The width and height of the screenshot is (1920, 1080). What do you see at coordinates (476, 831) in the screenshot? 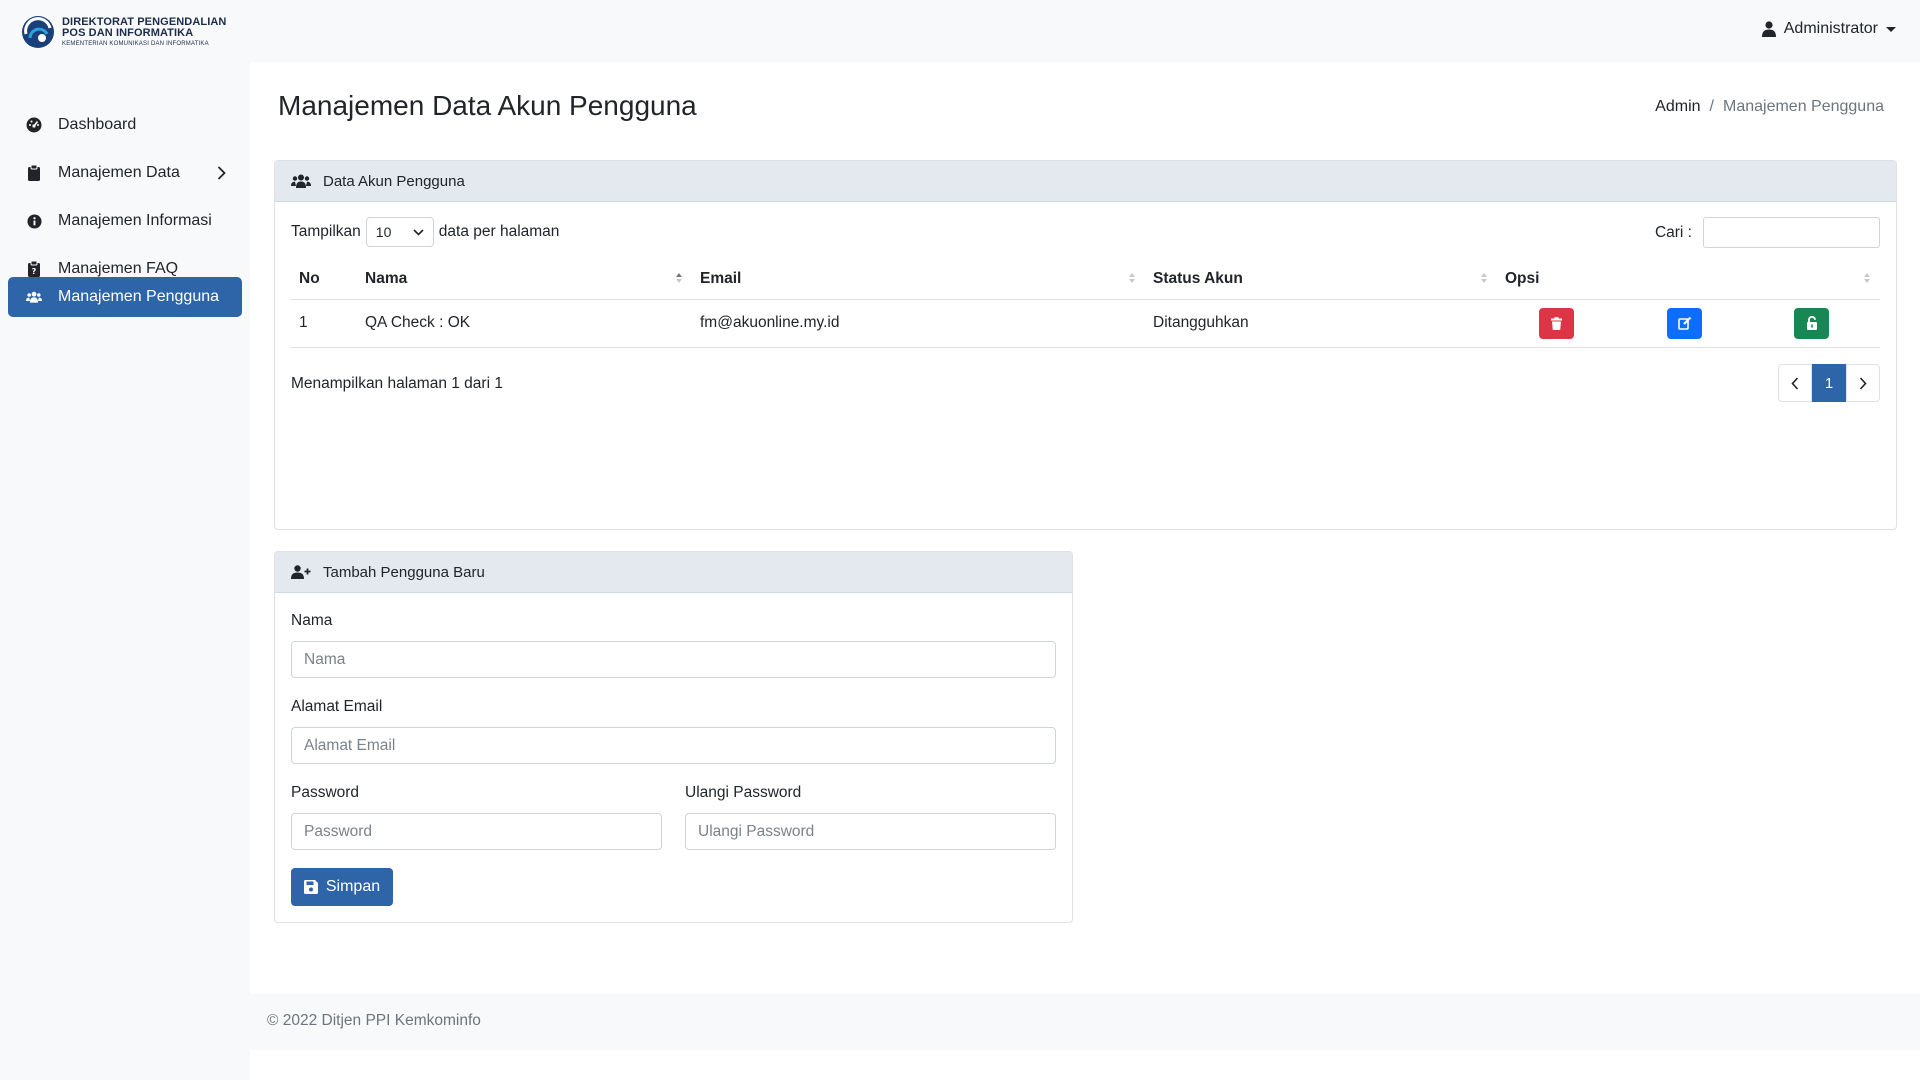
I see `password-input` at bounding box center [476, 831].